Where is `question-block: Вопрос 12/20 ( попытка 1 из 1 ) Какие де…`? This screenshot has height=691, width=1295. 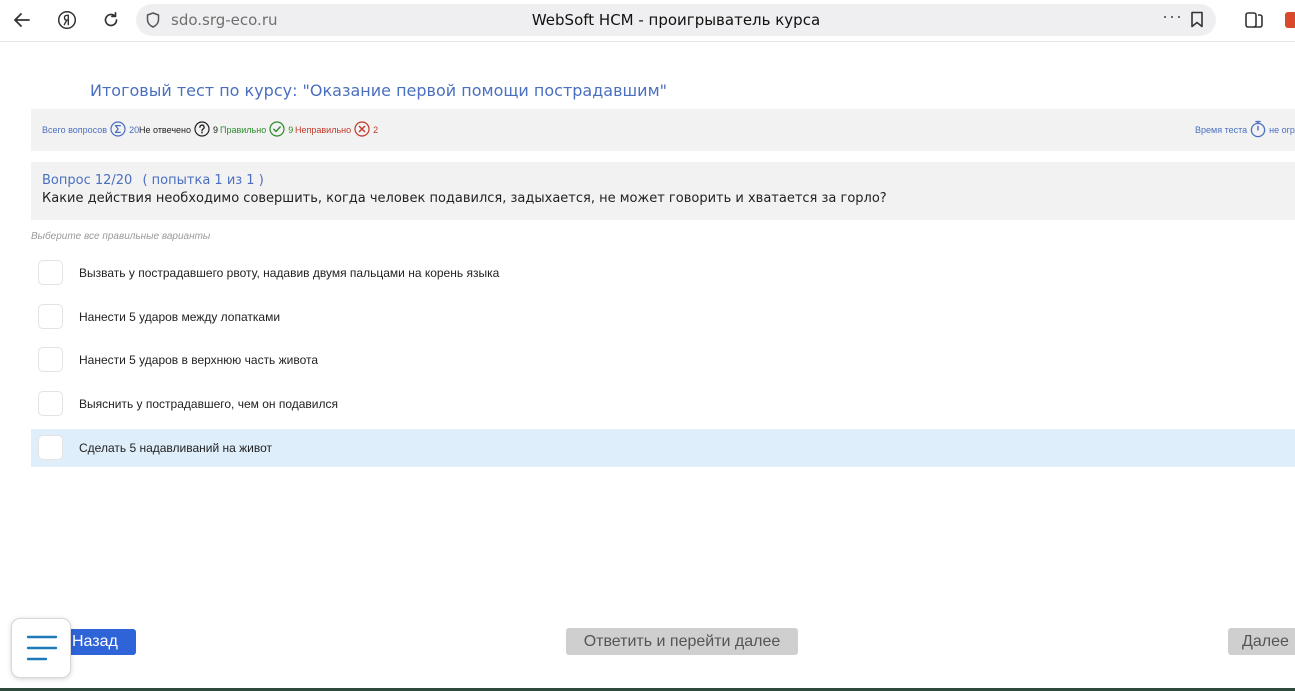 question-block: Вопрос 12/20 ( попытка 1 из 1 ) Какие де… is located at coordinates (663, 191).